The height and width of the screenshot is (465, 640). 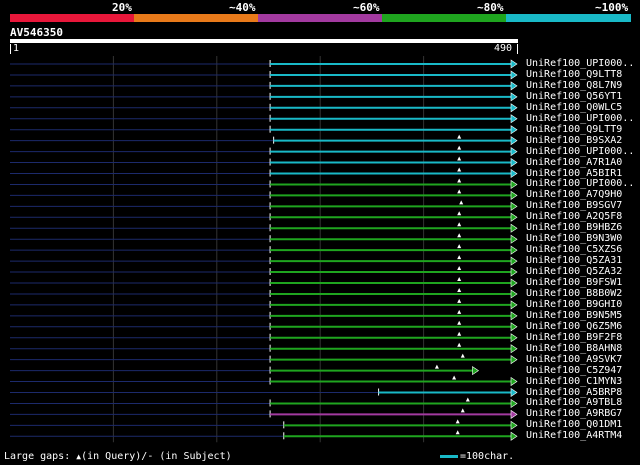 What do you see at coordinates (574, 140) in the screenshot?
I see `hit-label: UniRef100_B9SXA2` at bounding box center [574, 140].